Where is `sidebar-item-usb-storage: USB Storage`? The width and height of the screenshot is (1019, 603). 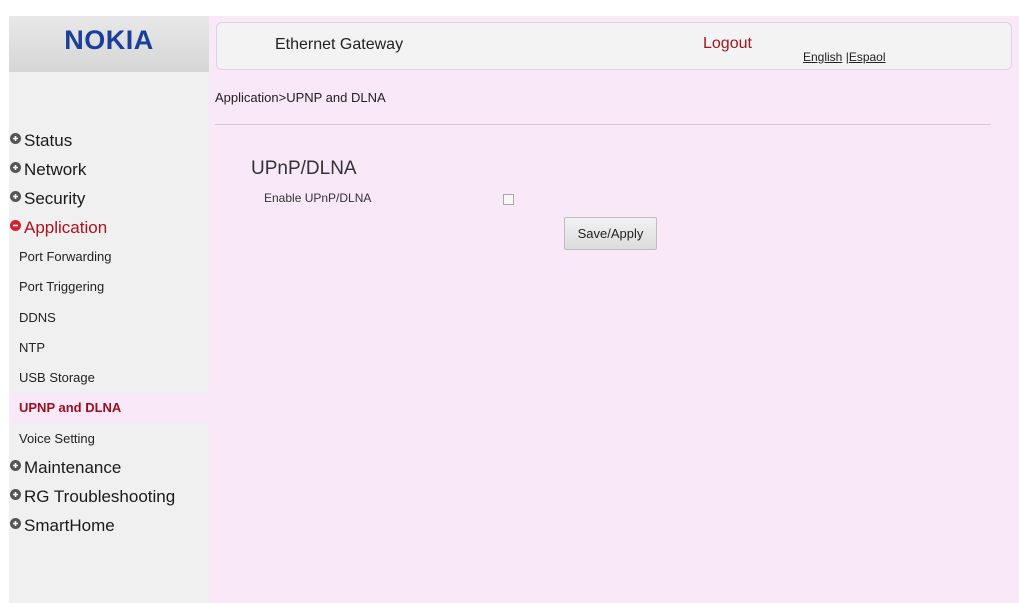 sidebar-item-usb-storage: USB Storage is located at coordinates (109, 378).